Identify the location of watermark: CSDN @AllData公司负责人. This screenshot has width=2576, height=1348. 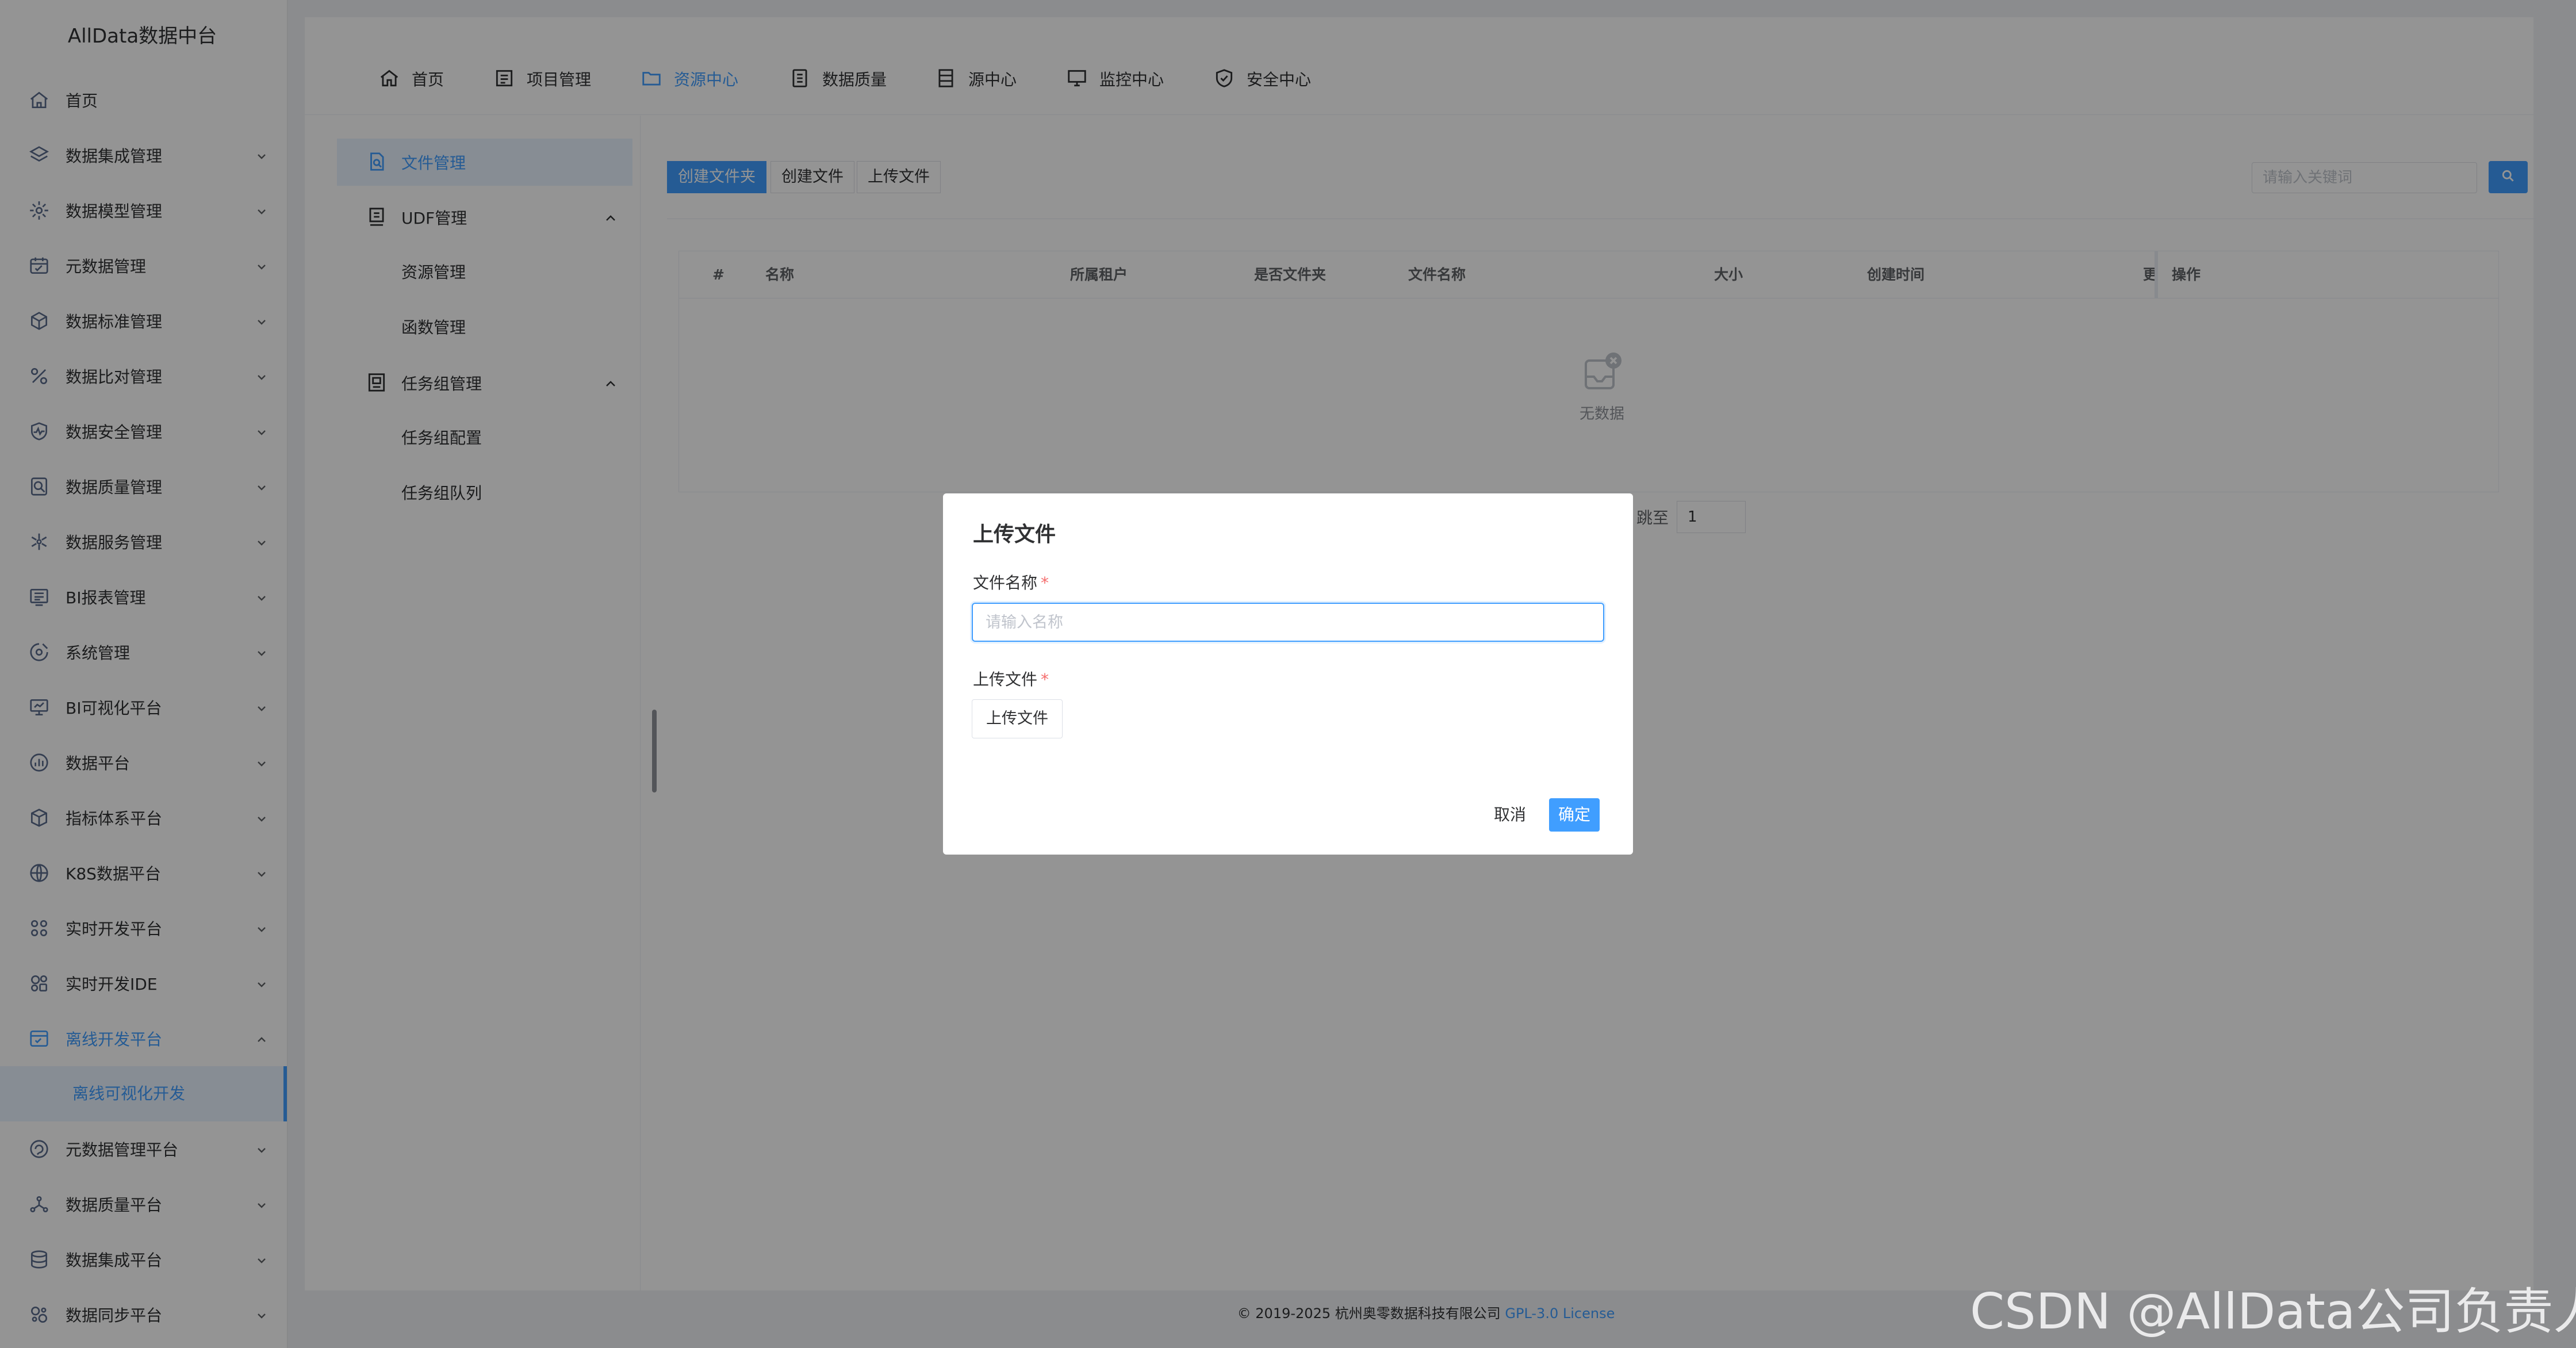
(2273, 1312).